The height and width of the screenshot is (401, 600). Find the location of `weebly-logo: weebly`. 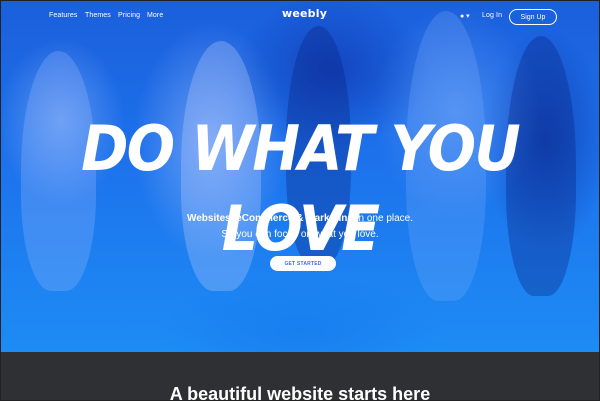

weebly-logo: weebly is located at coordinates (304, 13).